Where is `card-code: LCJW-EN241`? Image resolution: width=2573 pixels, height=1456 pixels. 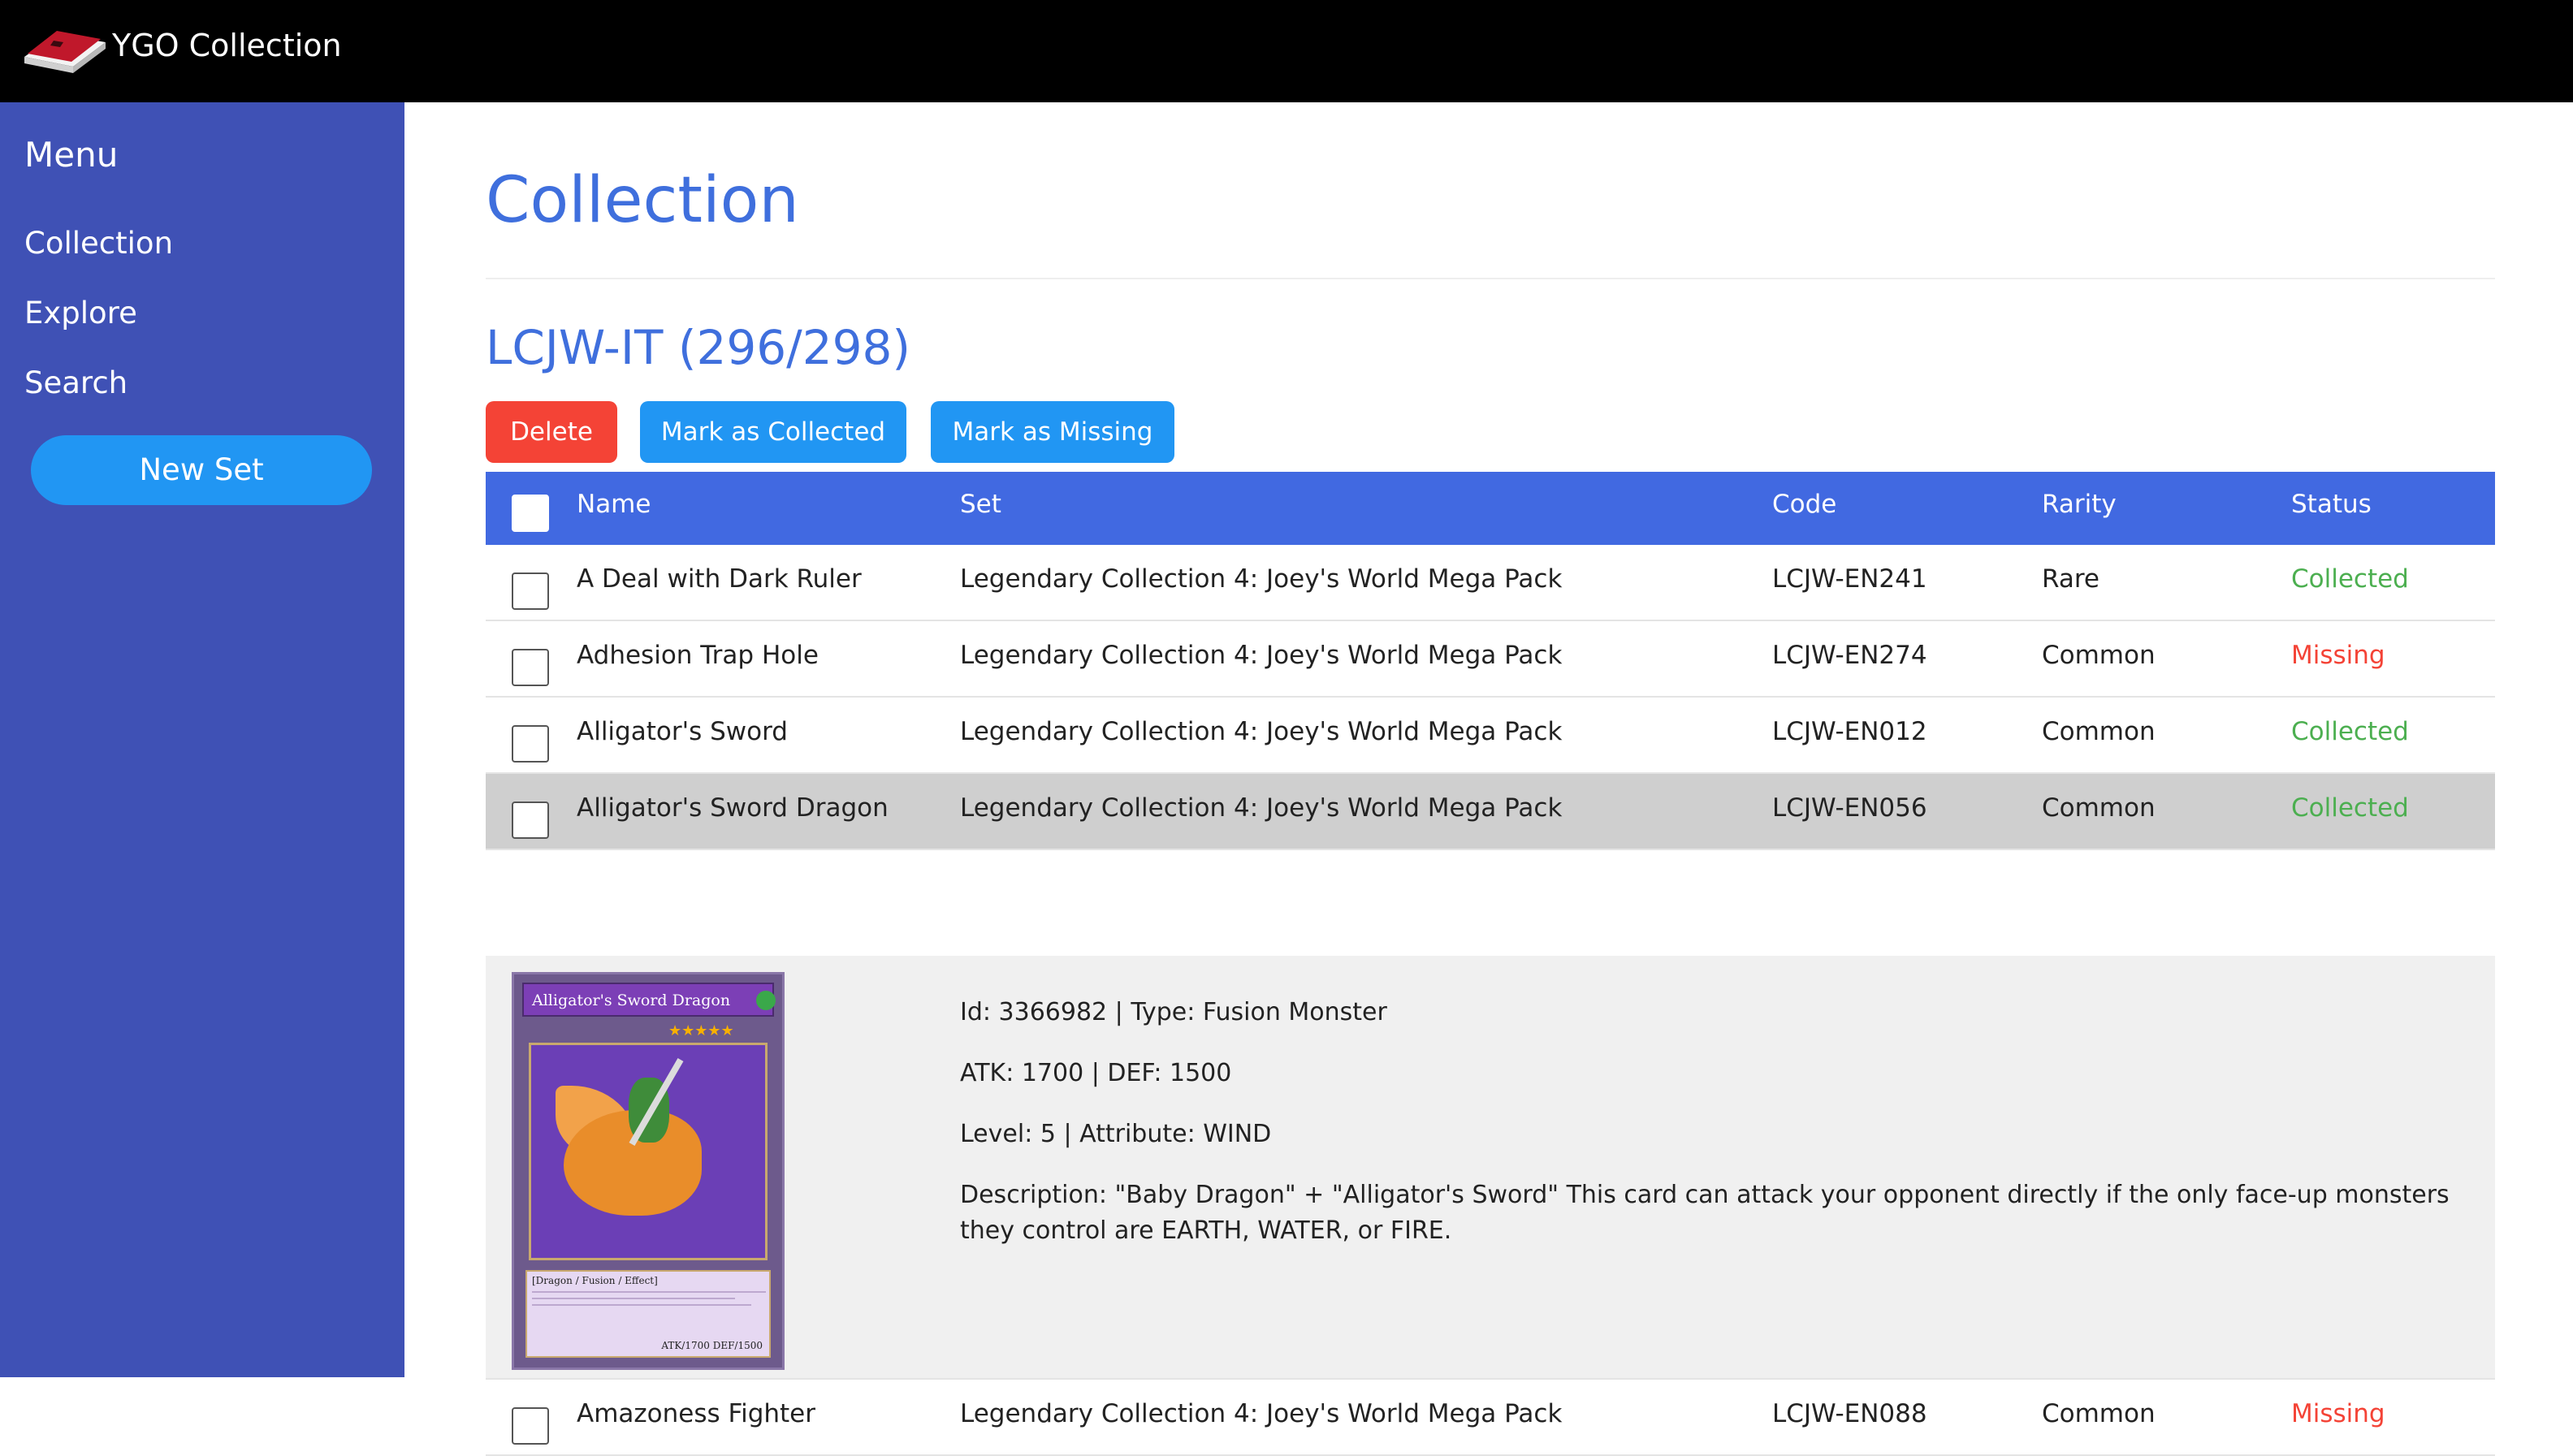
card-code: LCJW-EN241 is located at coordinates (1850, 579).